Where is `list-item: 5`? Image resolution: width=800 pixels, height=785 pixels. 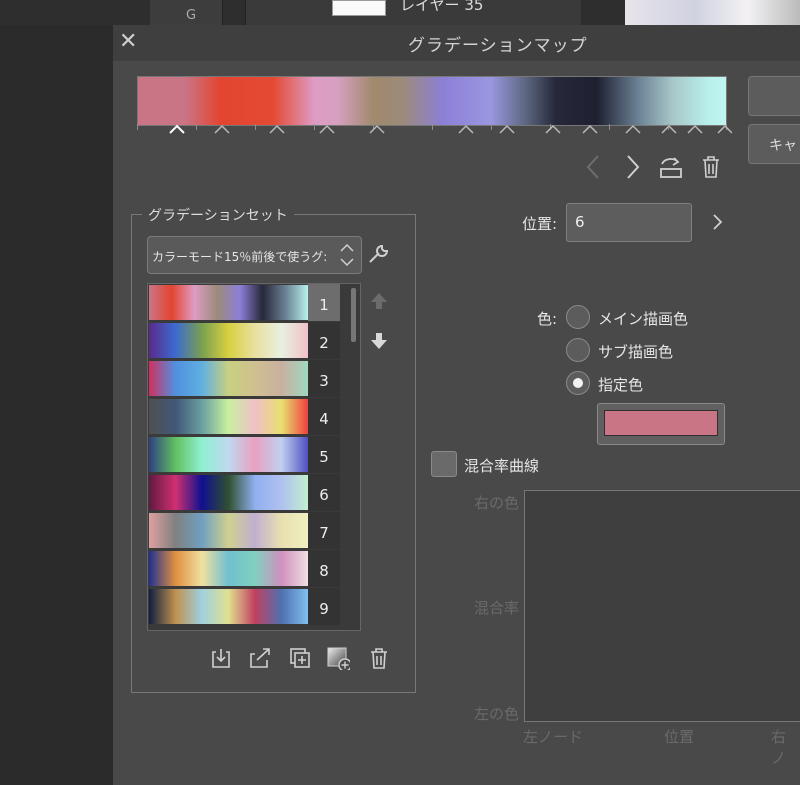 list-item: 5 is located at coordinates (254, 454).